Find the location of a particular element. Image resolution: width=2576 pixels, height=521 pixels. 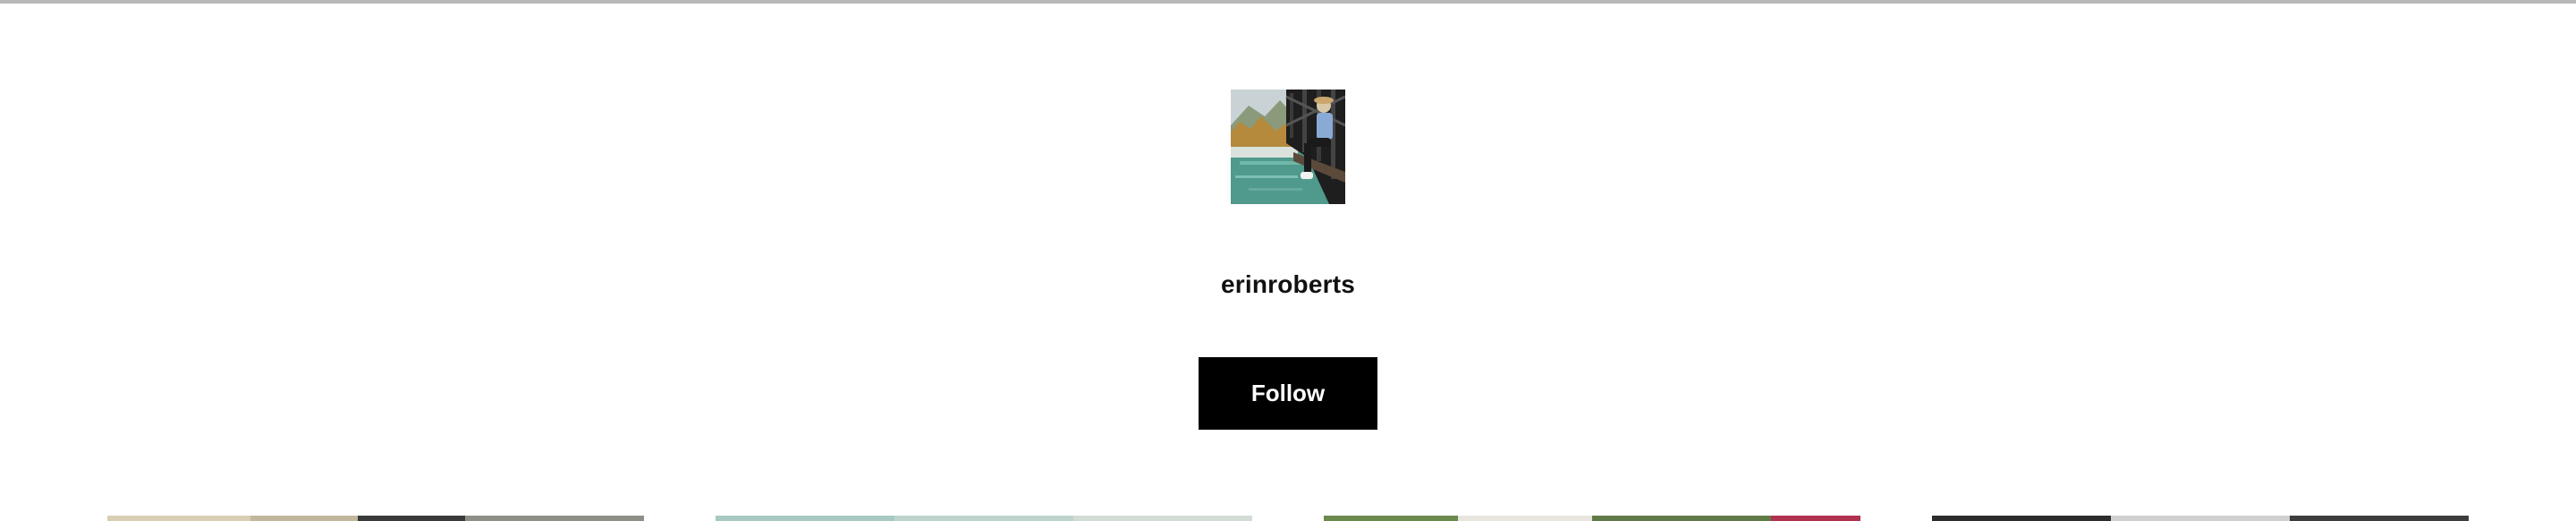

post-grid is located at coordinates (1288, 518).